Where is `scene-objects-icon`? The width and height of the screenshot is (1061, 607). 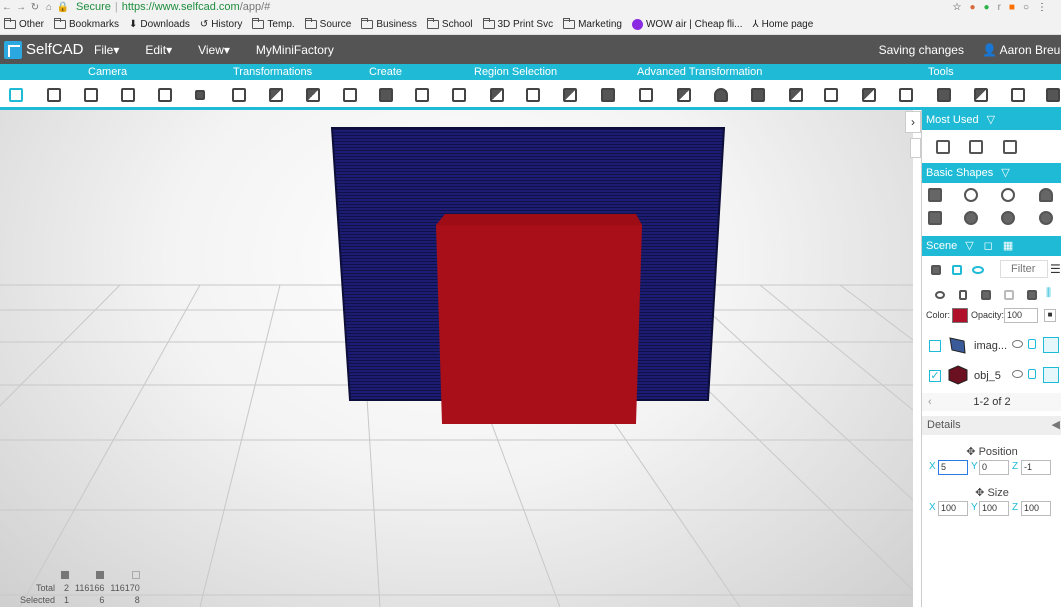
scene-objects-icon is located at coordinates (936, 270).